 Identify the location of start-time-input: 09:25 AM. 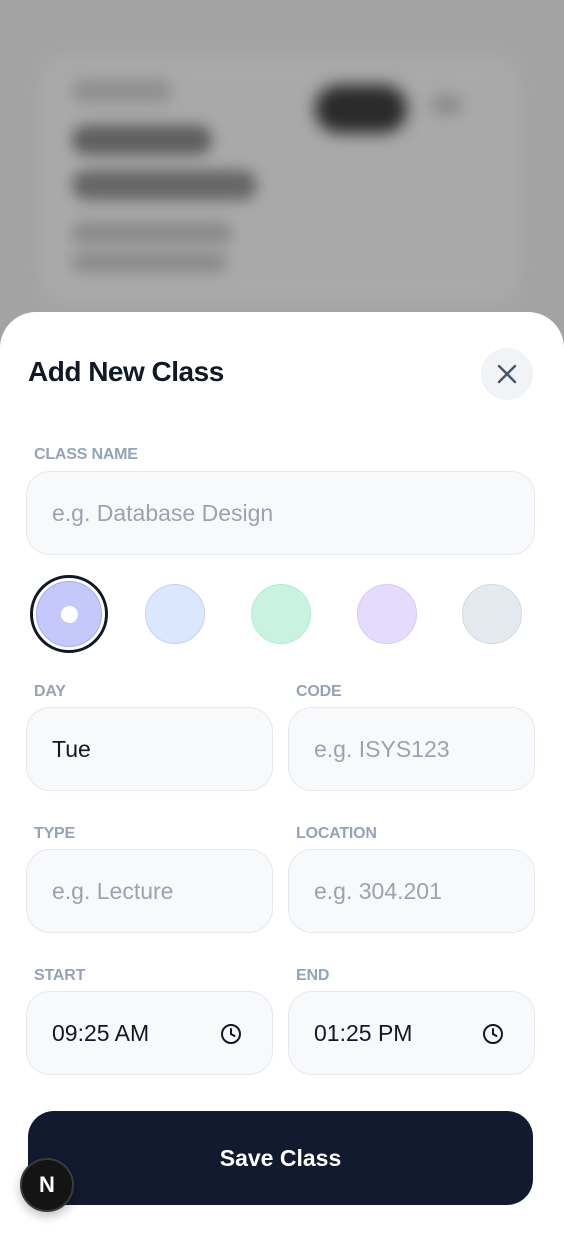
(149, 1033).